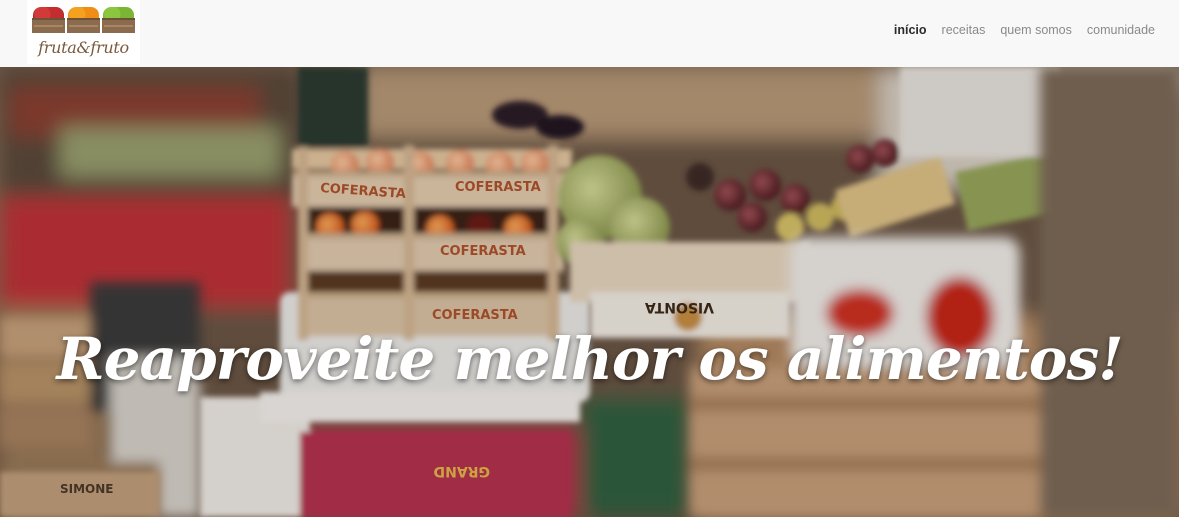  I want to click on nav-link-inicio: início, so click(910, 30).